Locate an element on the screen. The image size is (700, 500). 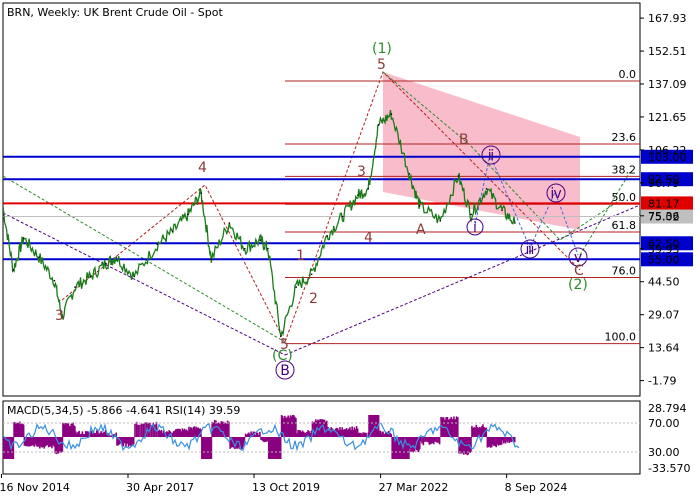
wave-label-A: A is located at coordinates (421, 230).